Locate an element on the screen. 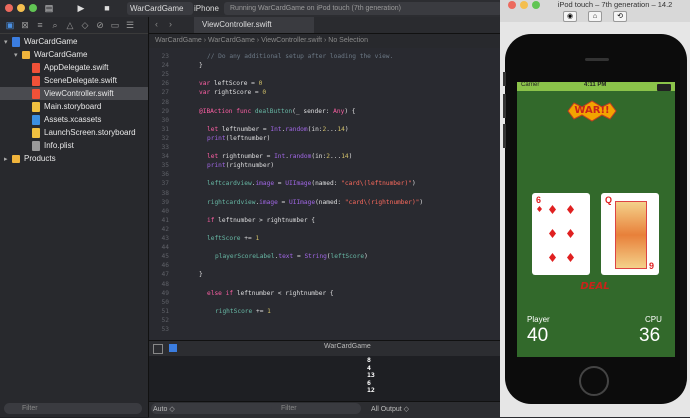 This screenshot has width=690, height=418. symbol-navigator-icon: ≡ is located at coordinates (40, 25).